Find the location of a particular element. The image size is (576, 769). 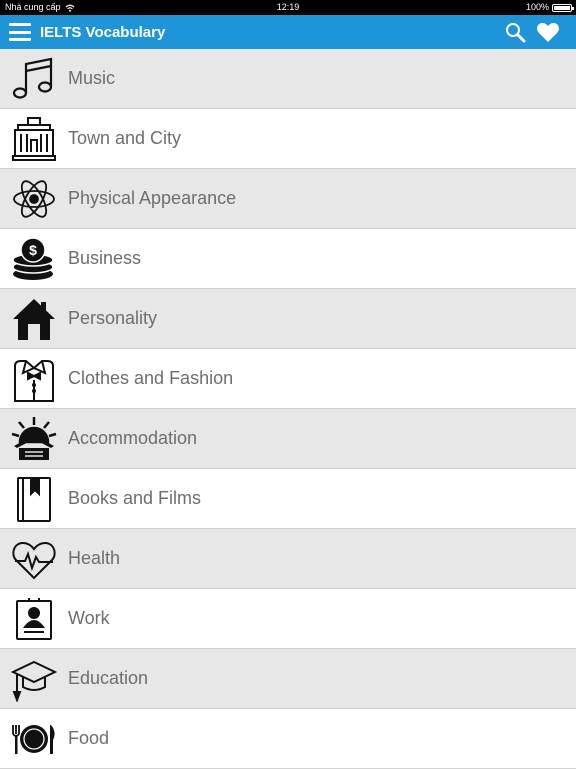

hamburger-menu-icon is located at coordinates (20, 32).